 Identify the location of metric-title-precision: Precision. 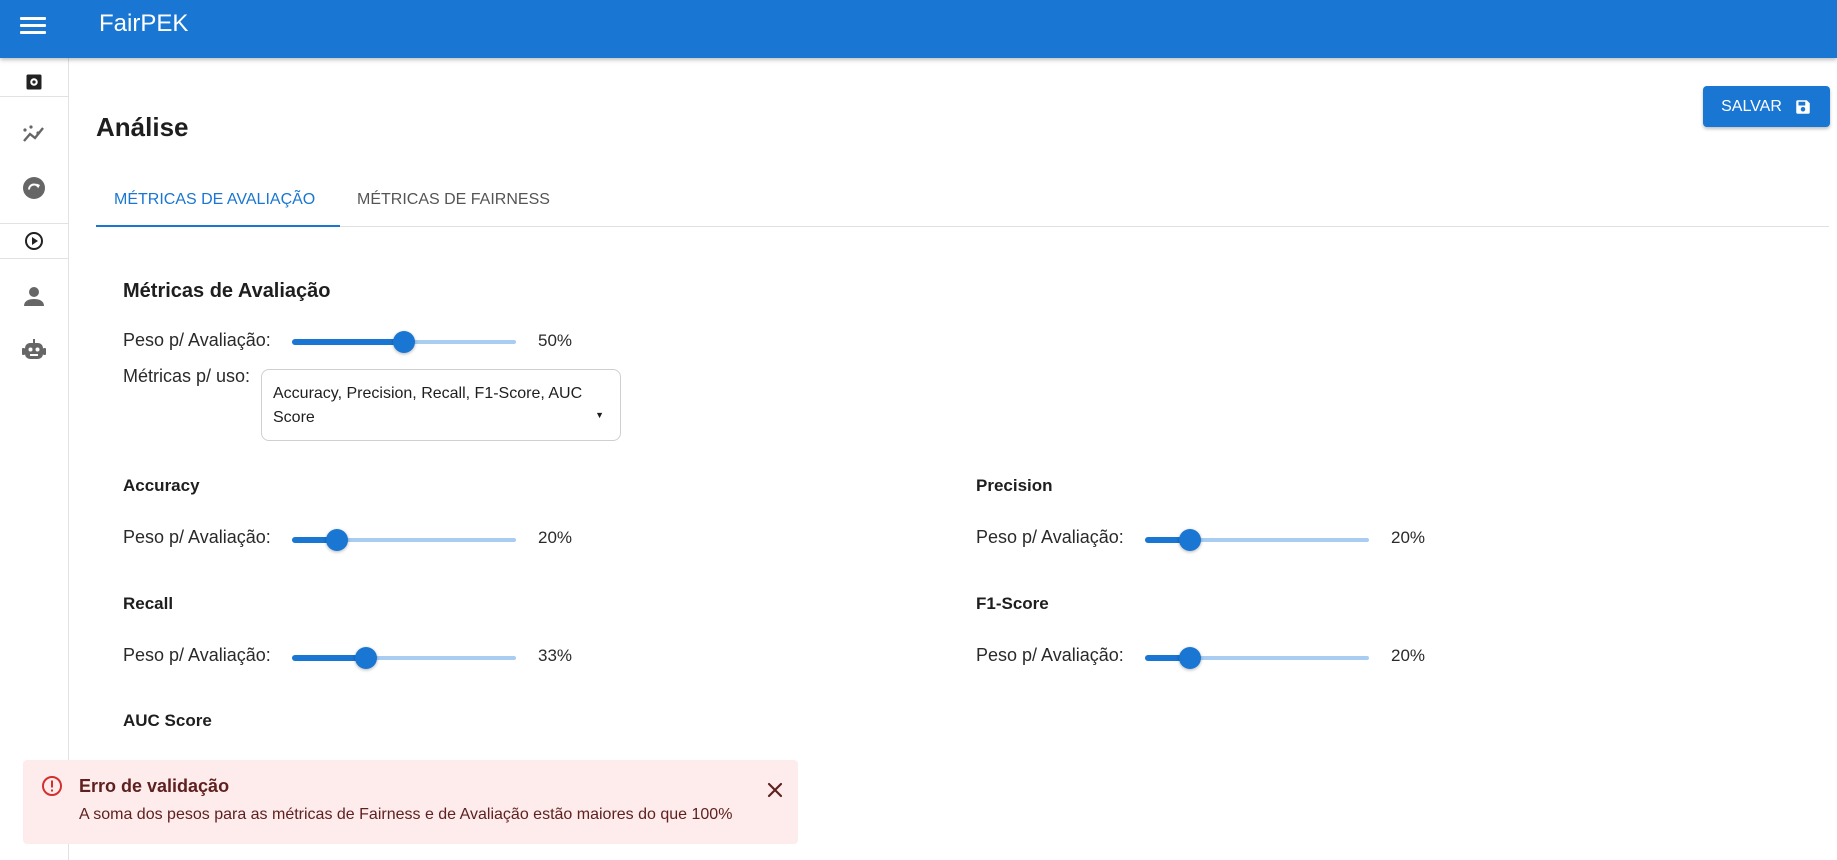
(1014, 485).